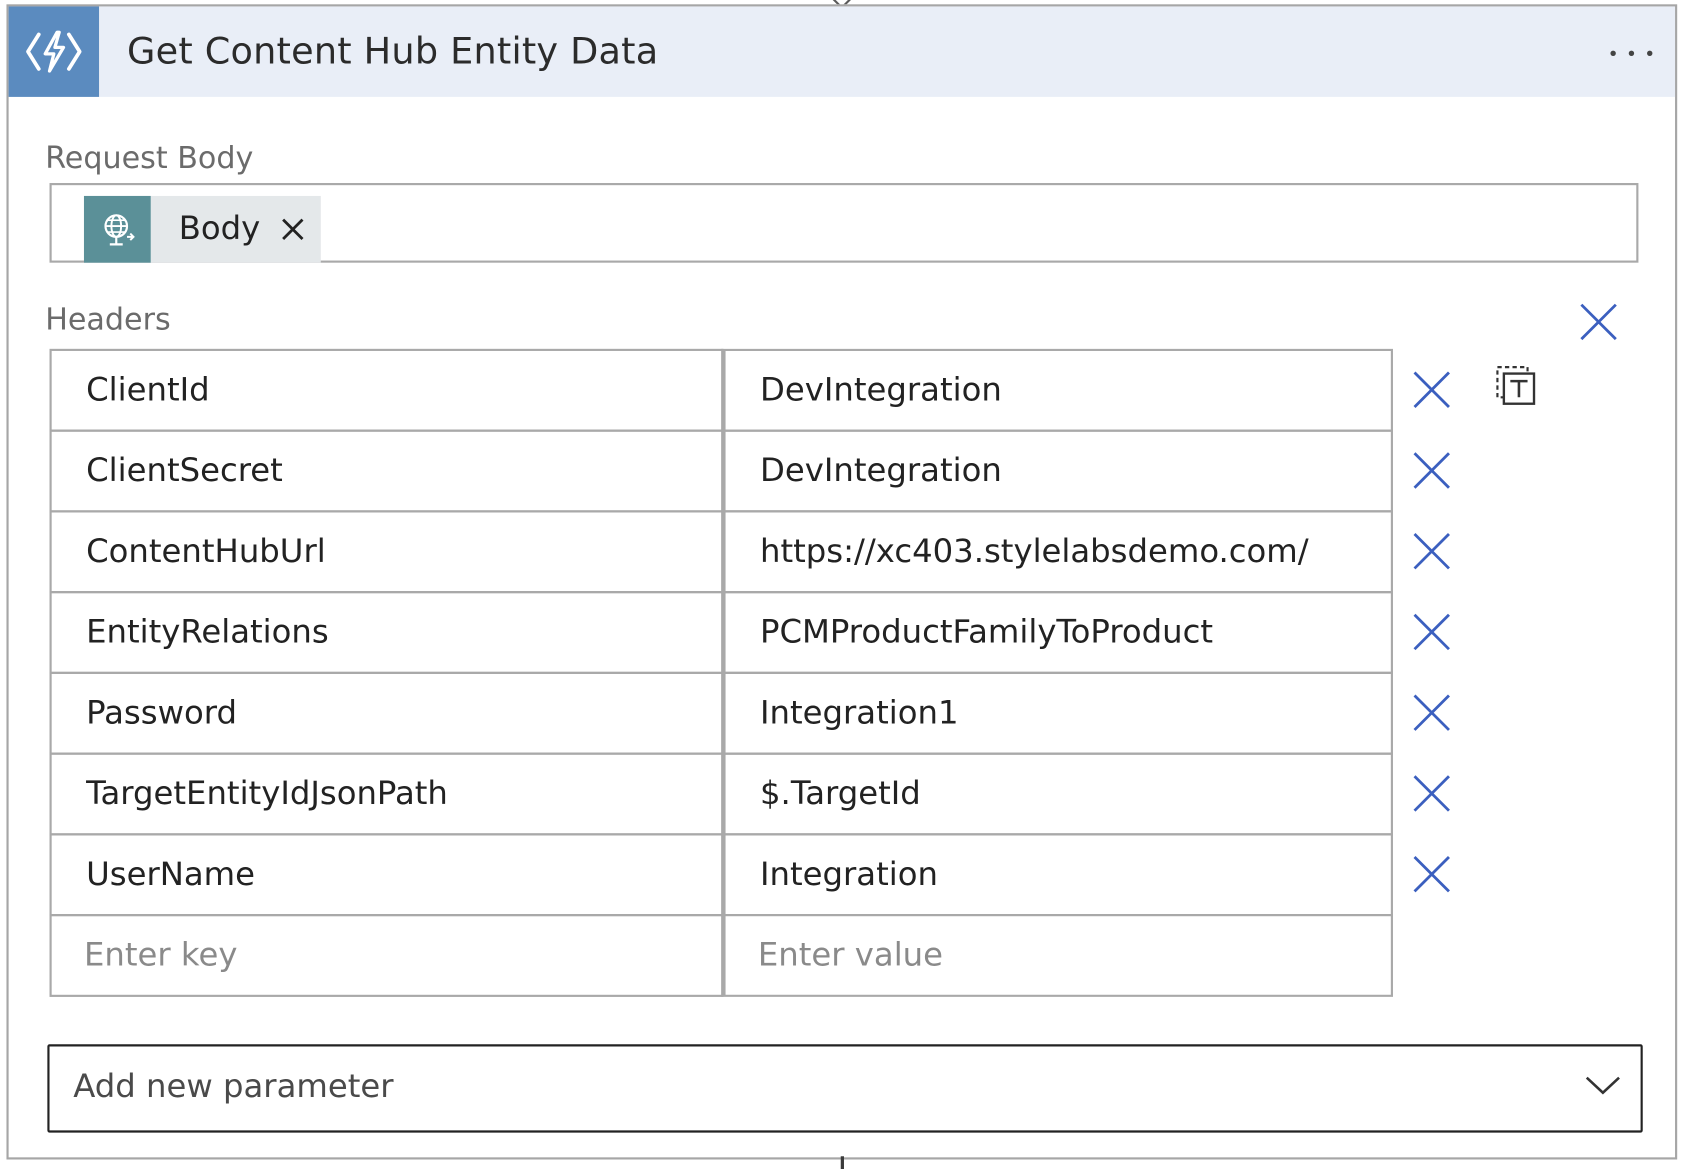 Image resolution: width=1688 pixels, height=1169 pixels. What do you see at coordinates (369, 955) in the screenshot?
I see `header-key-input` at bounding box center [369, 955].